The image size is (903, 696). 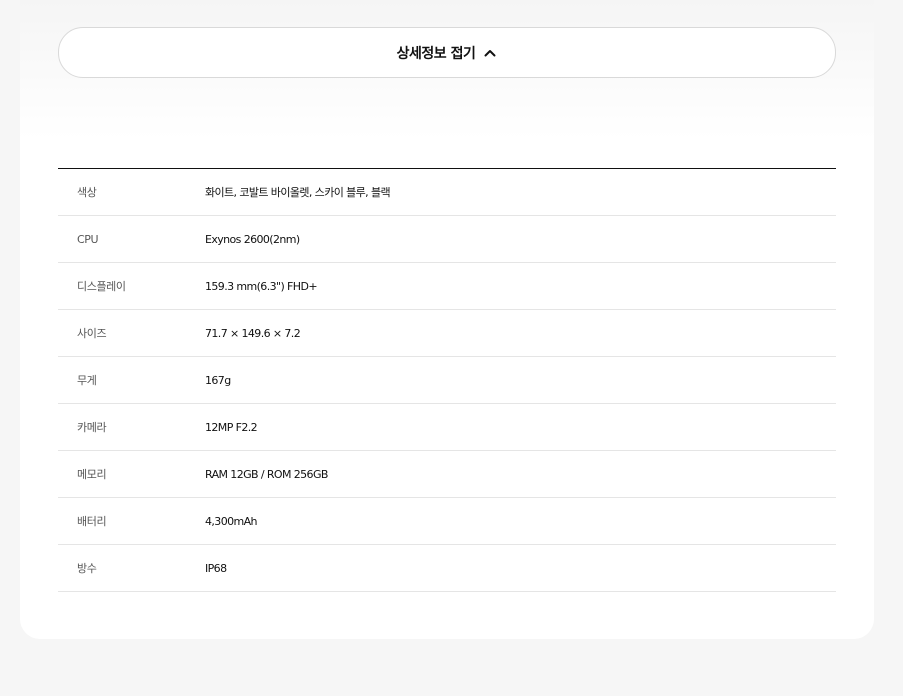 I want to click on spec-value: IP68, so click(x=216, y=568).